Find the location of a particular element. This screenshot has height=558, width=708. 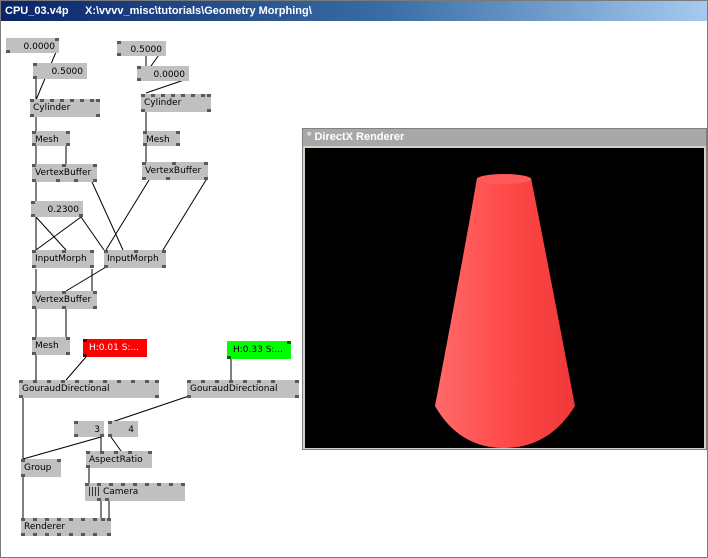

renderer-title-bar: ° DirectX Renderer is located at coordinates (504, 137).